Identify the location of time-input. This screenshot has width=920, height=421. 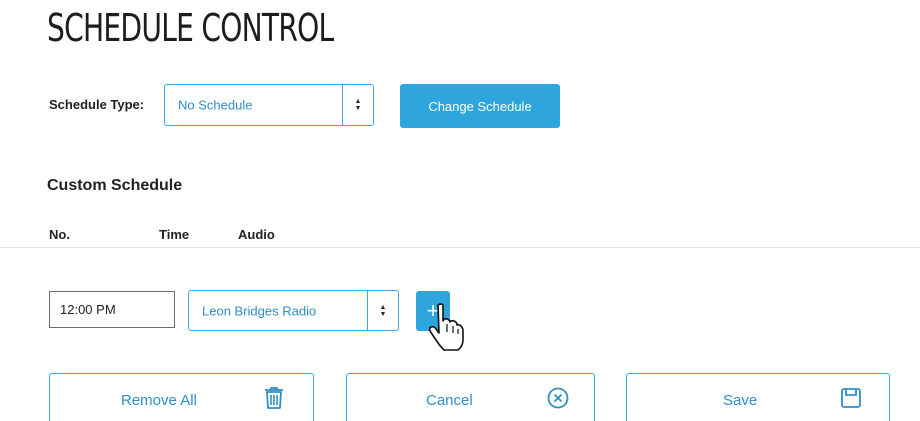
(112, 309).